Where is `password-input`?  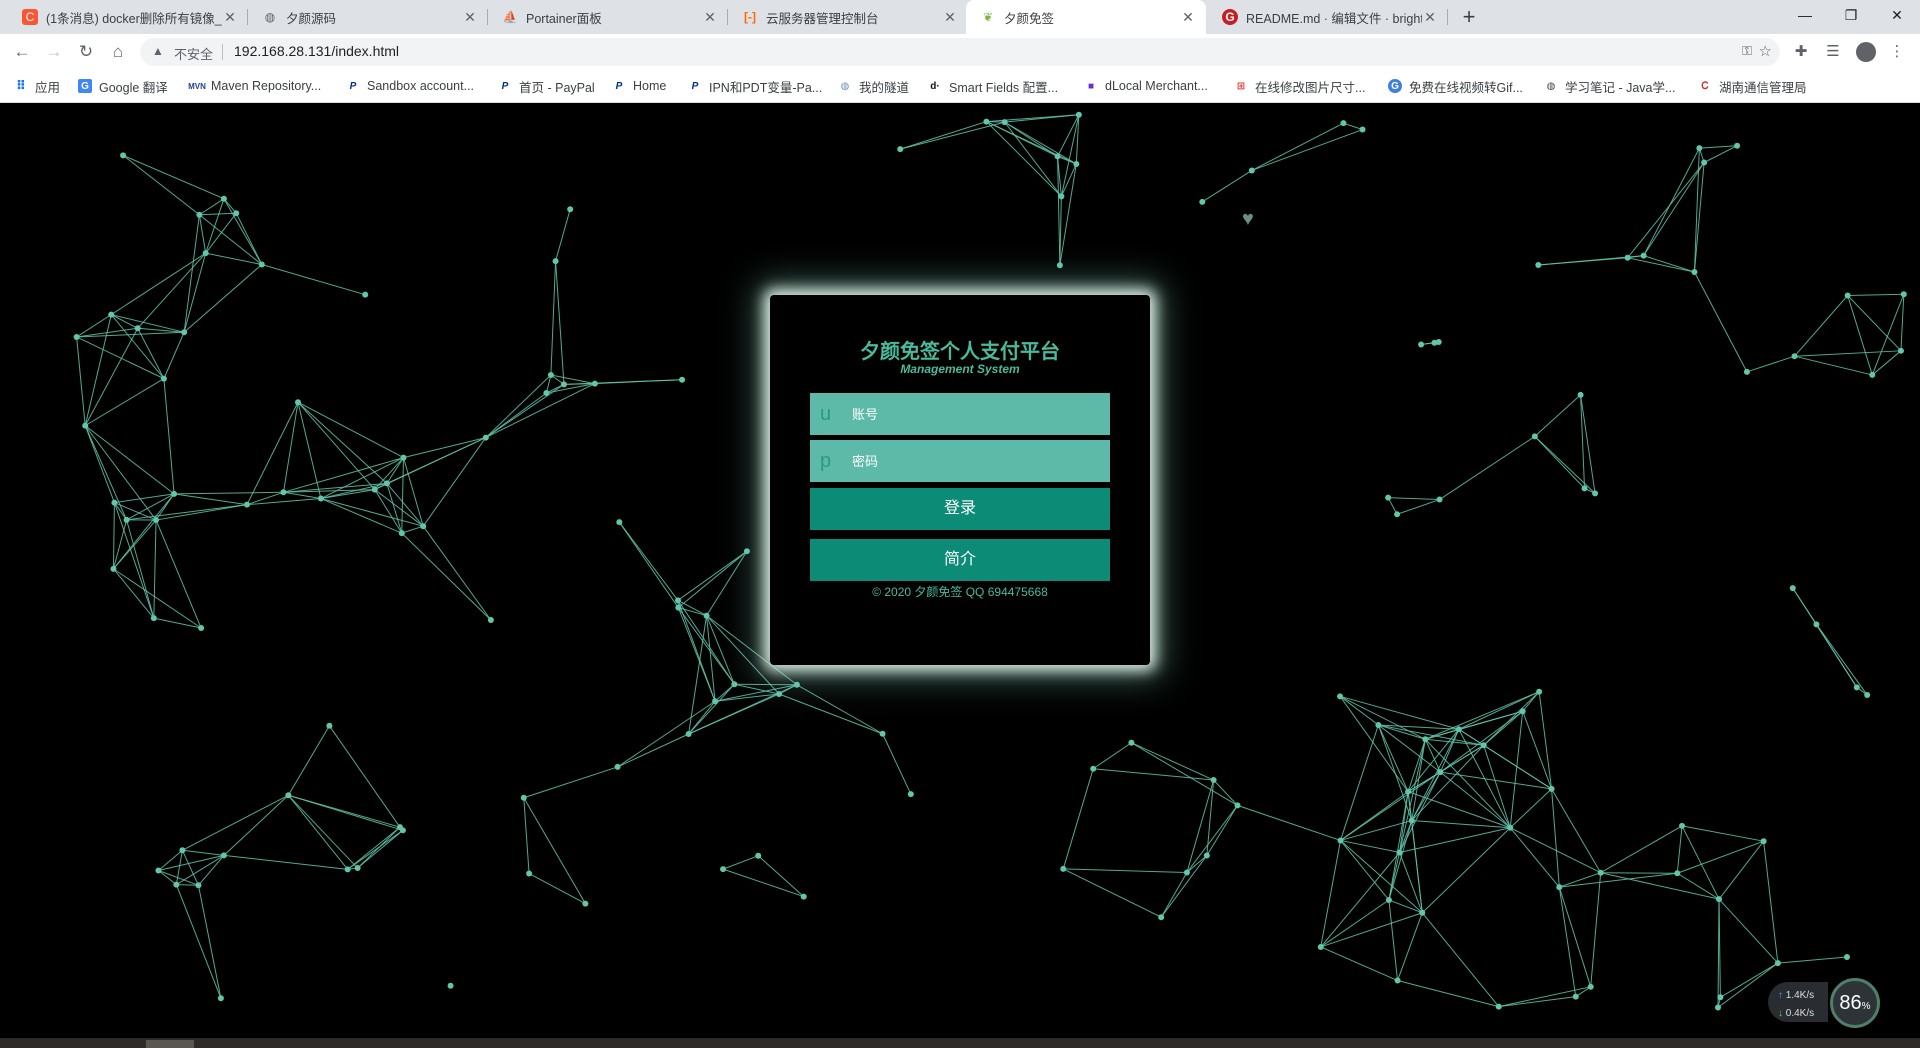 password-input is located at coordinates (977, 461).